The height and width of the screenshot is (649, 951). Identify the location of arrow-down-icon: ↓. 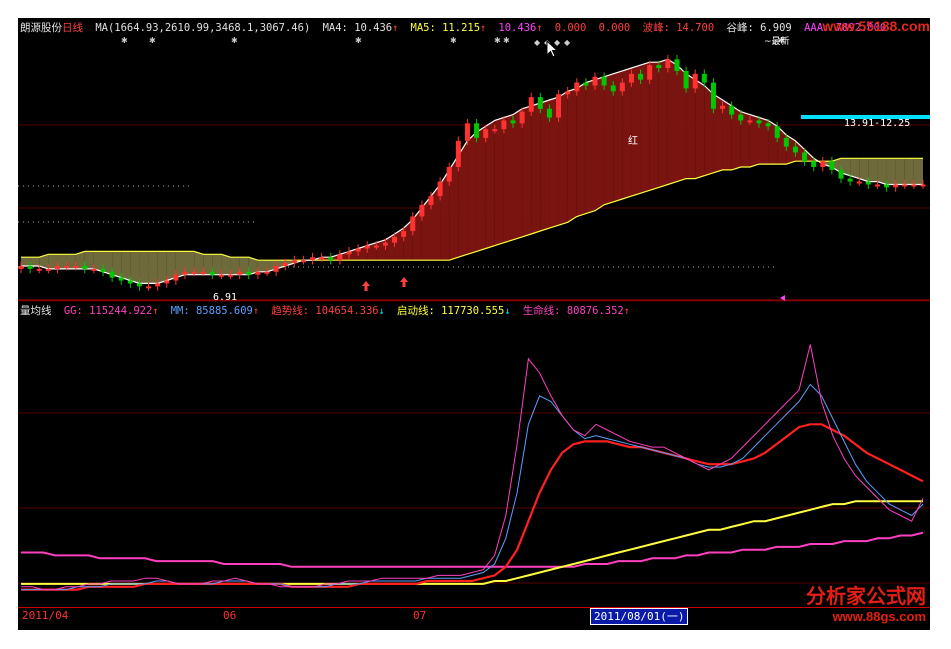
(507, 311).